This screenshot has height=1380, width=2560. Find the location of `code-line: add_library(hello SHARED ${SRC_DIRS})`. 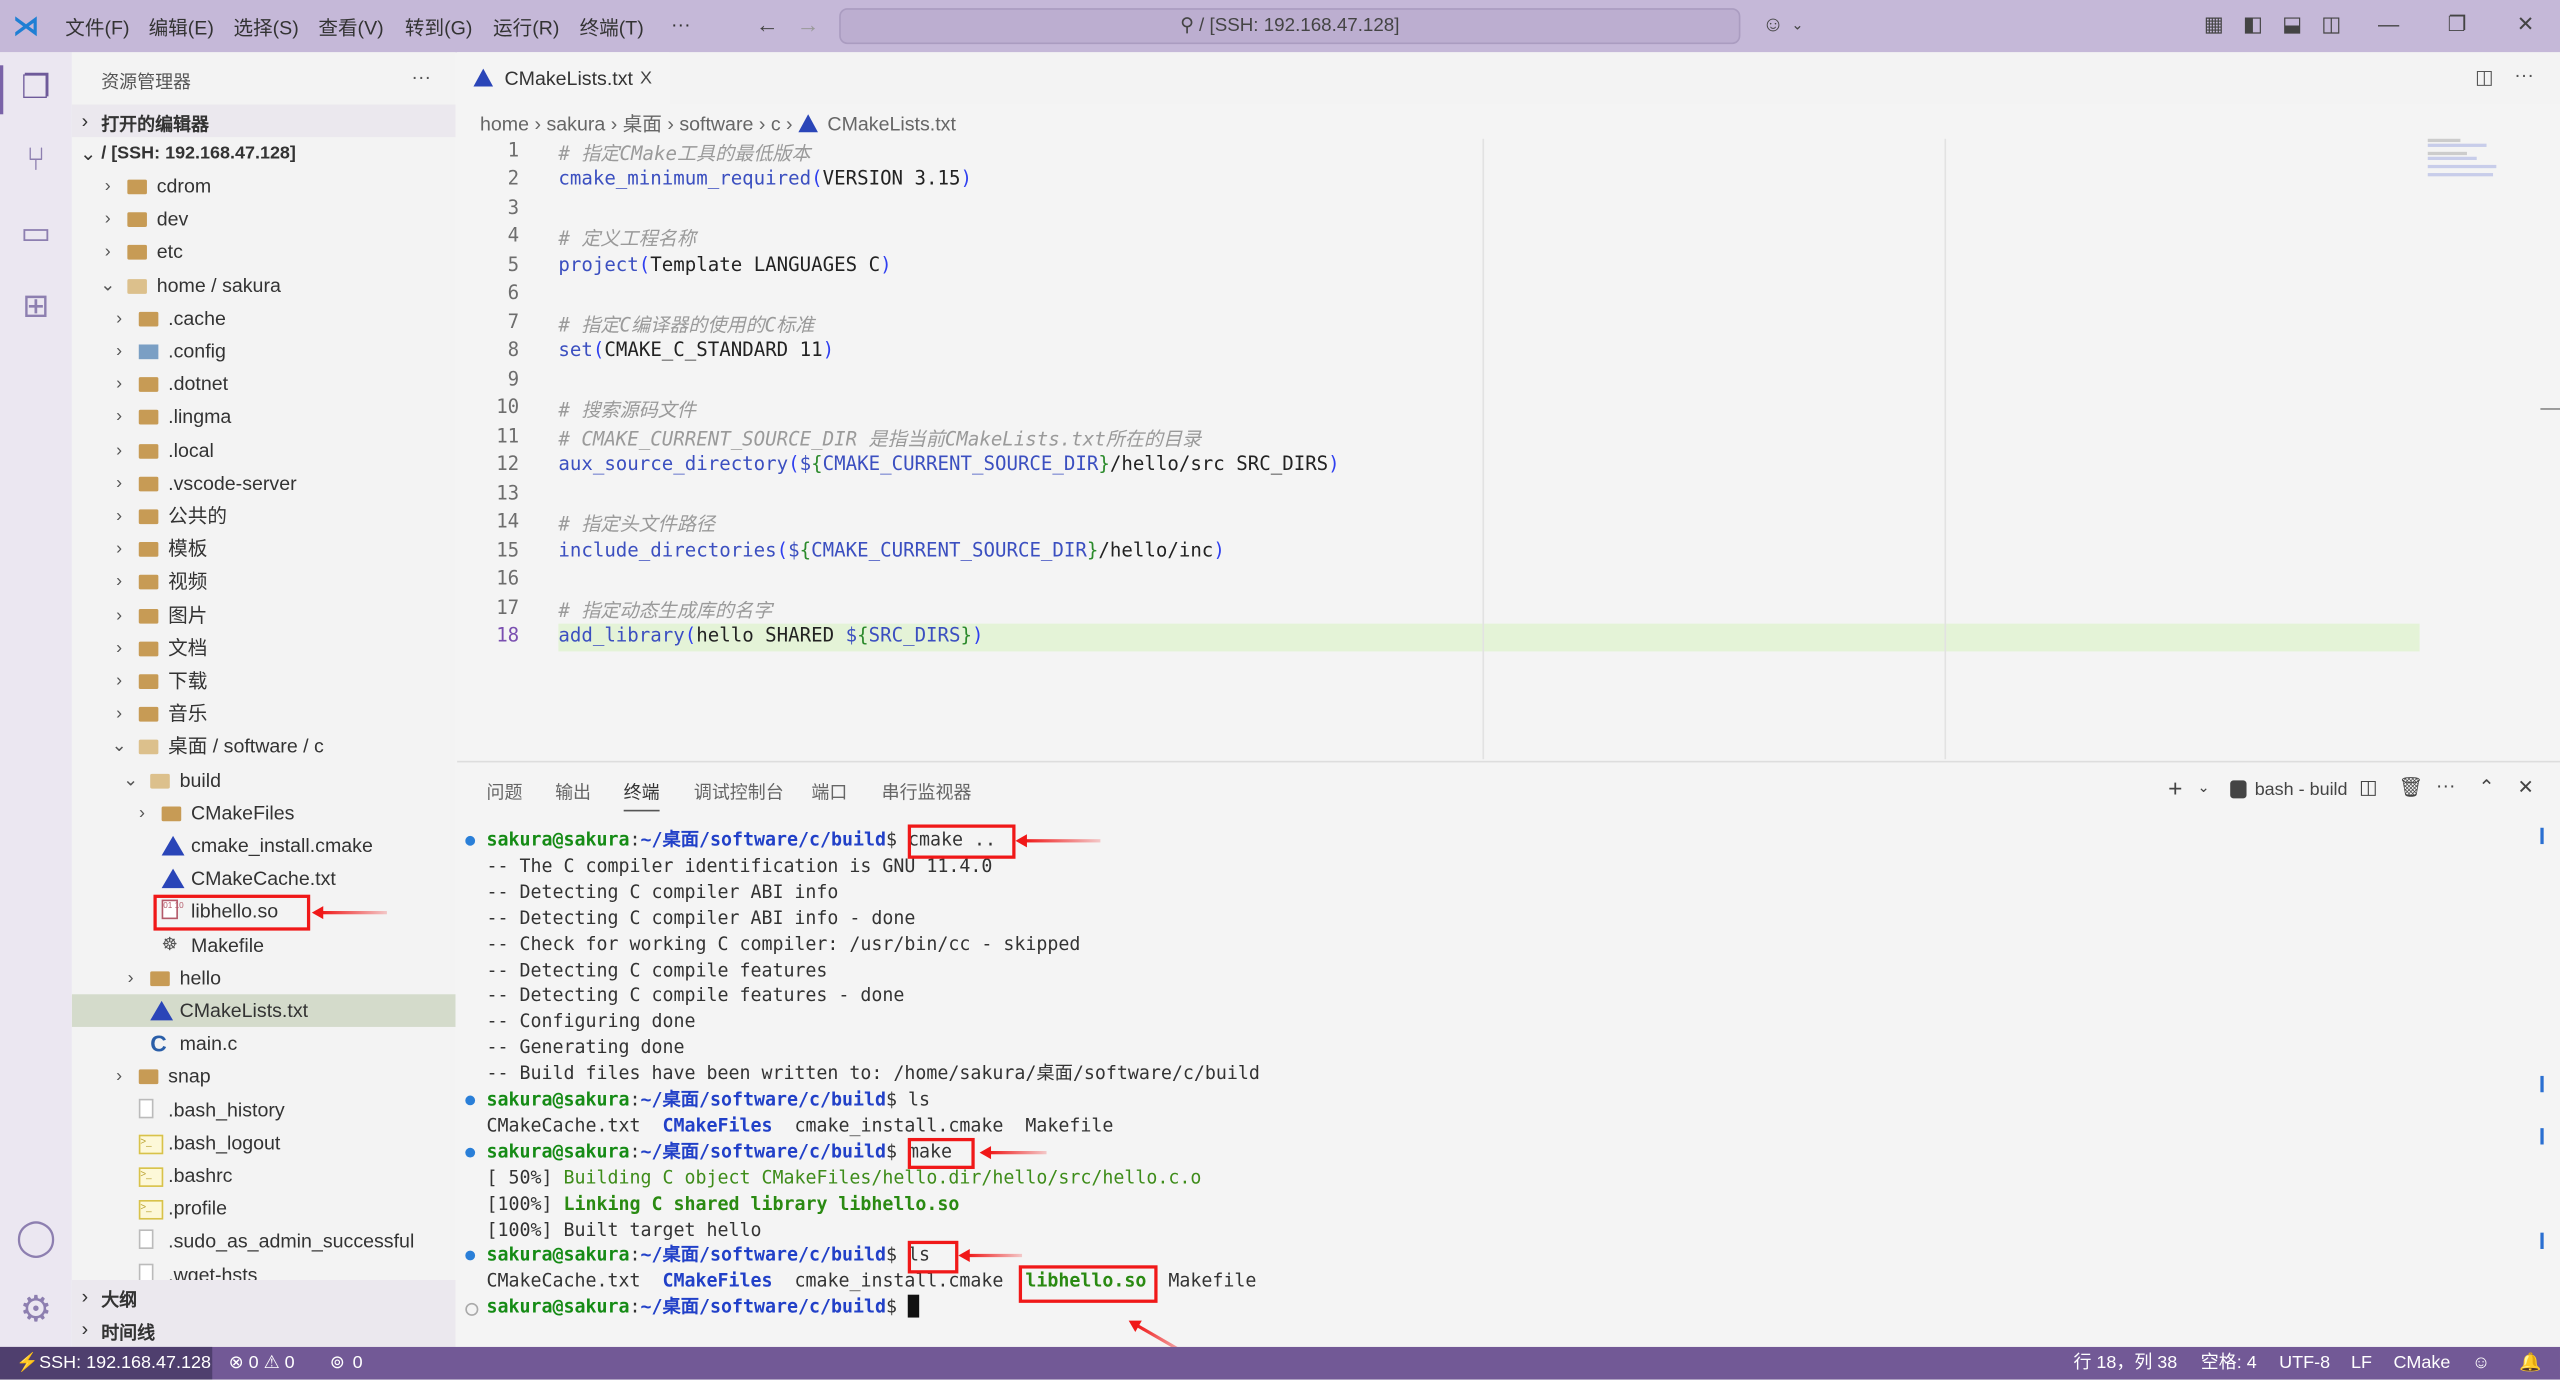

code-line: add_library(hello SHARED ${SRC_DIRS}) is located at coordinates (770, 635).